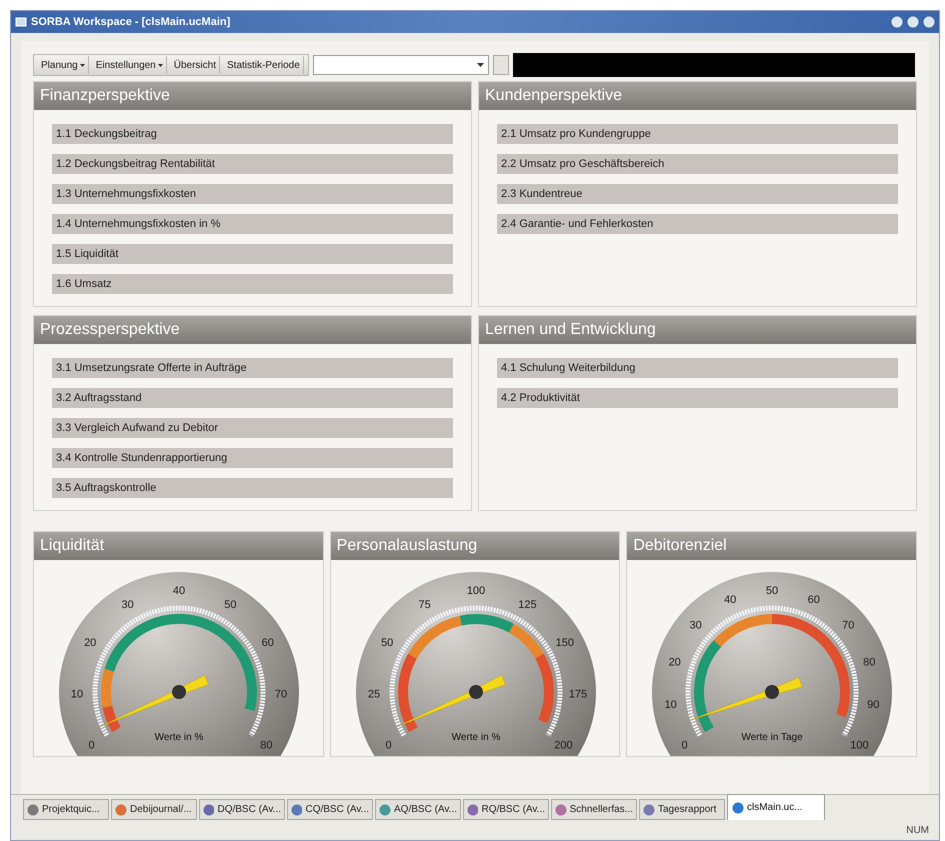 This screenshot has width=945, height=841. What do you see at coordinates (480, 65) in the screenshot?
I see `dropdown-arrow-icon` at bounding box center [480, 65].